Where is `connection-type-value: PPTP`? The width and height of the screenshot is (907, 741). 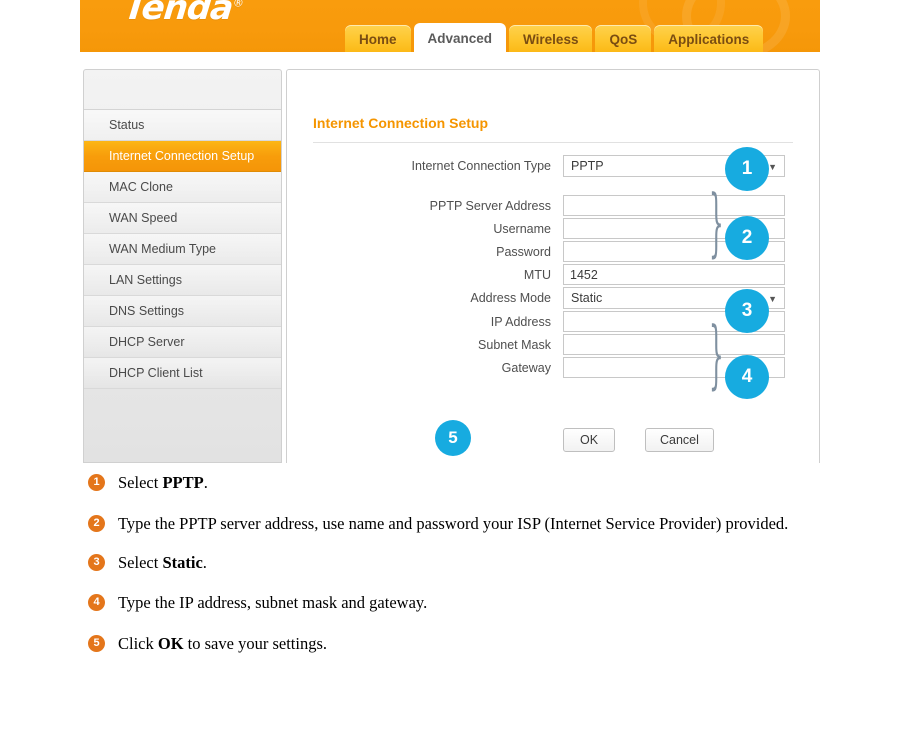
connection-type-value: PPTP is located at coordinates (587, 166).